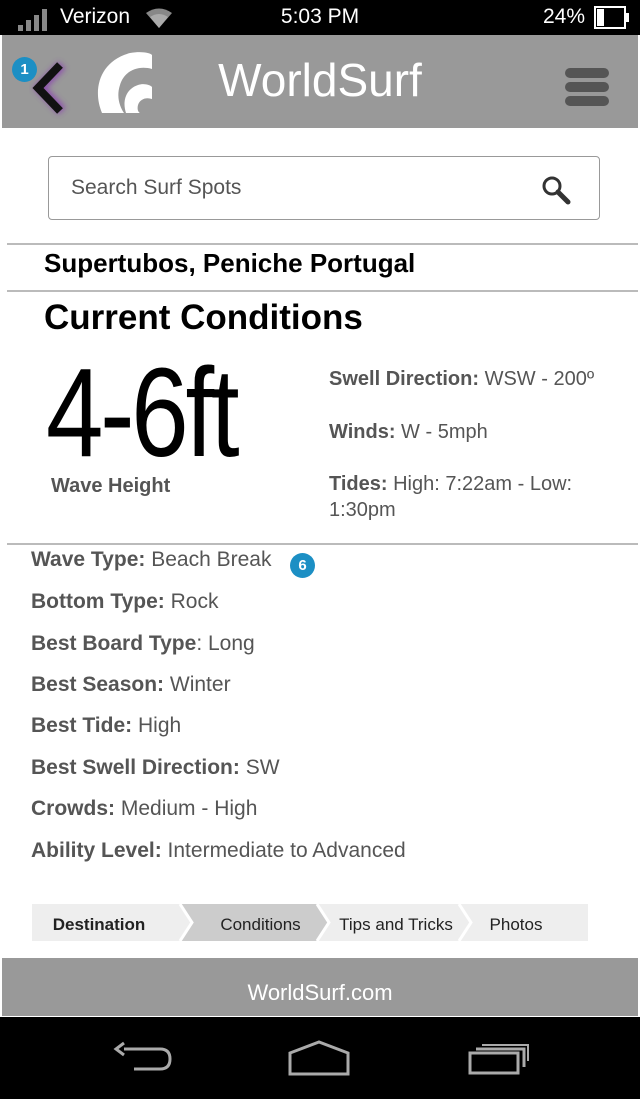  I want to click on battery-percentage: 24%, so click(563, 16).